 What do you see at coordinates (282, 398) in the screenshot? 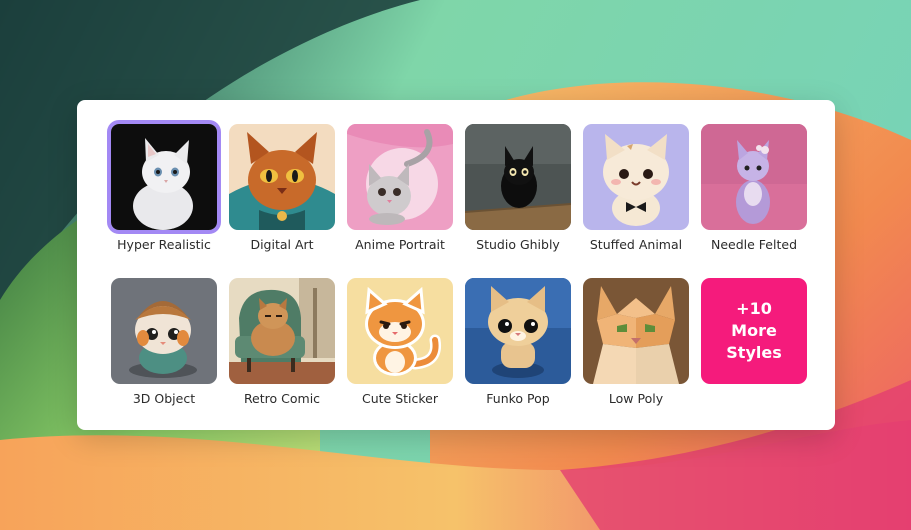
I see `style-label: Retro Comic` at bounding box center [282, 398].